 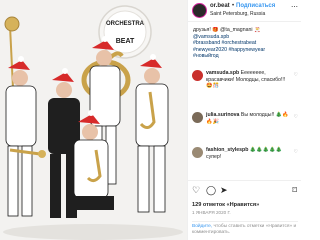 What do you see at coordinates (222, 73) in the screenshot?
I see `commenter-username: vamsuda.spb` at bounding box center [222, 73].